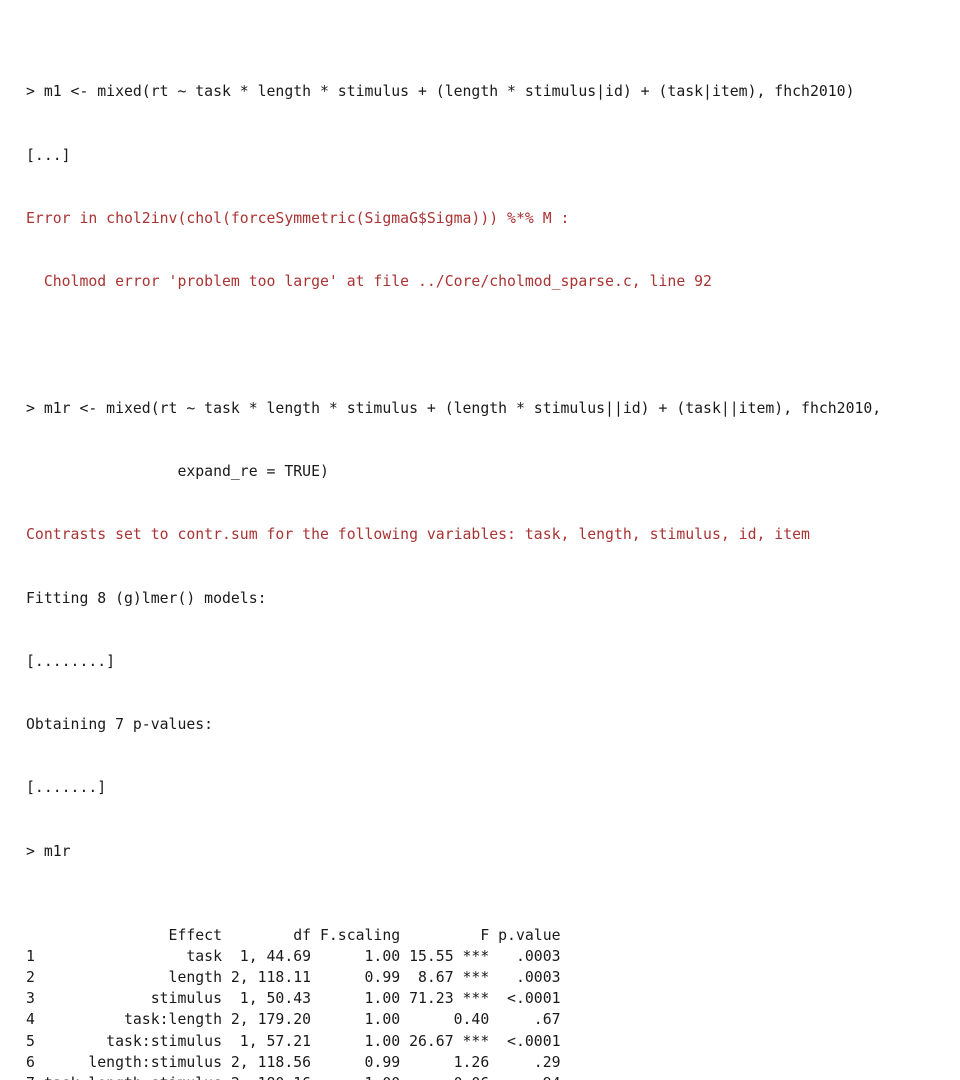 This screenshot has width=960, height=1080. I want to click on console-line-command-print-m1r: > m1r, so click(48, 851).